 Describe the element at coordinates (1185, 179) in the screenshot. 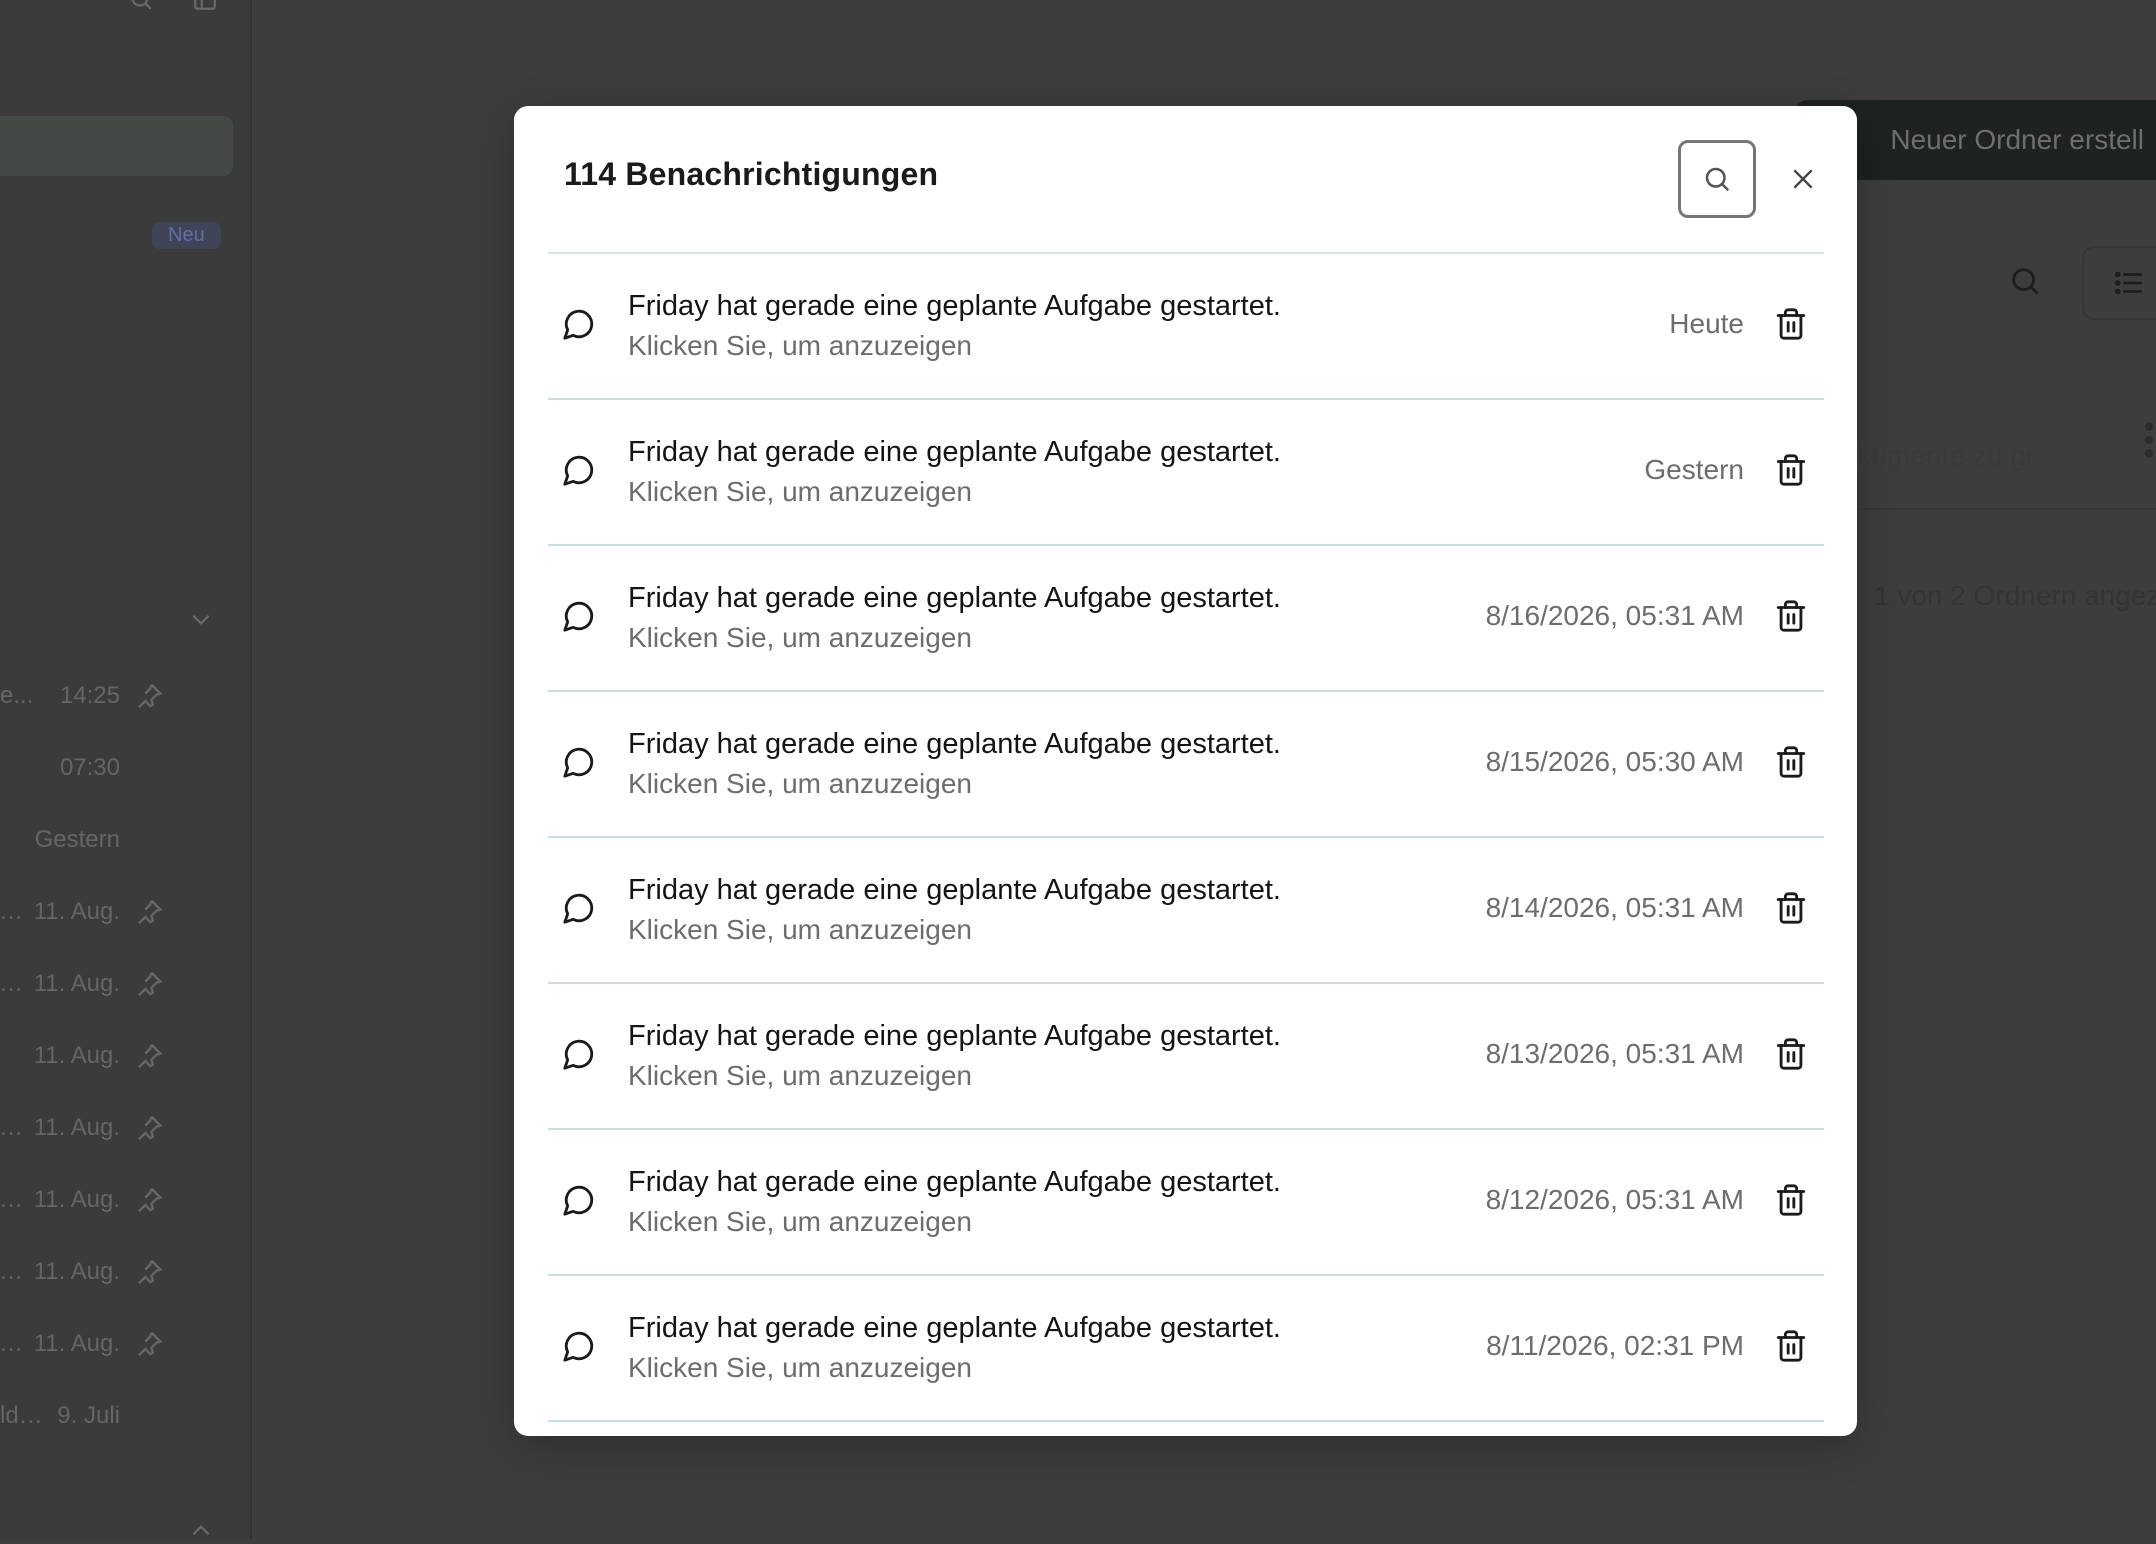

I see `modal-header: 114 Benachrichtigungen` at that location.